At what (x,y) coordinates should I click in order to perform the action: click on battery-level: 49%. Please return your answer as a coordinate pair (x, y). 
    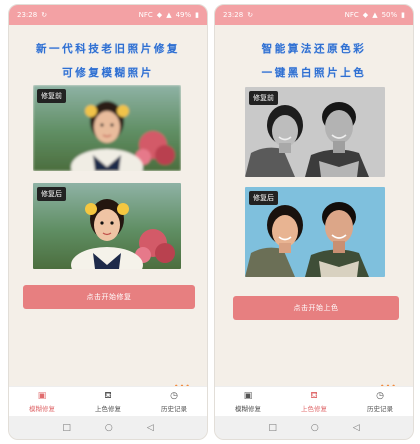
    Looking at the image, I should click on (183, 15).